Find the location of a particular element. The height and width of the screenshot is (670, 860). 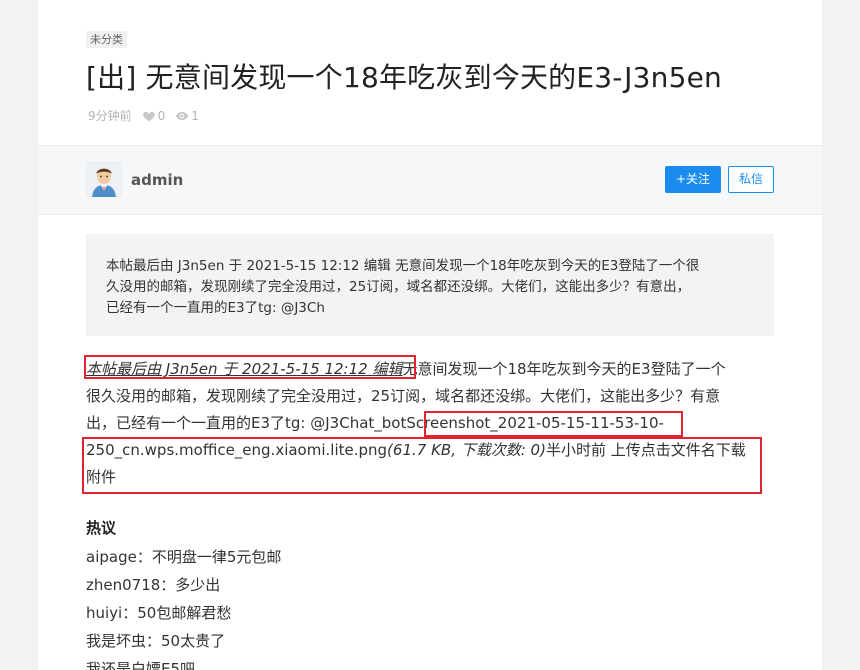

post-title: [出] 无意间发现一个18年吃灰到今天的E3-J3n5en is located at coordinates (404, 77).